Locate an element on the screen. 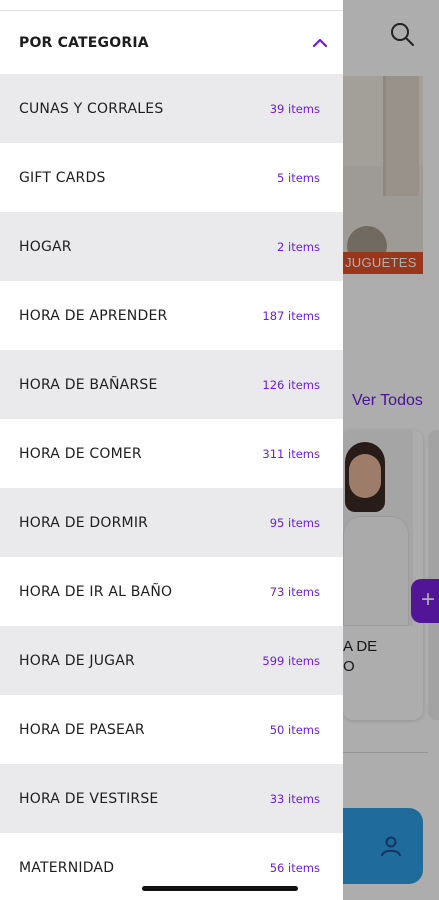  category-count: 187 items is located at coordinates (291, 315).